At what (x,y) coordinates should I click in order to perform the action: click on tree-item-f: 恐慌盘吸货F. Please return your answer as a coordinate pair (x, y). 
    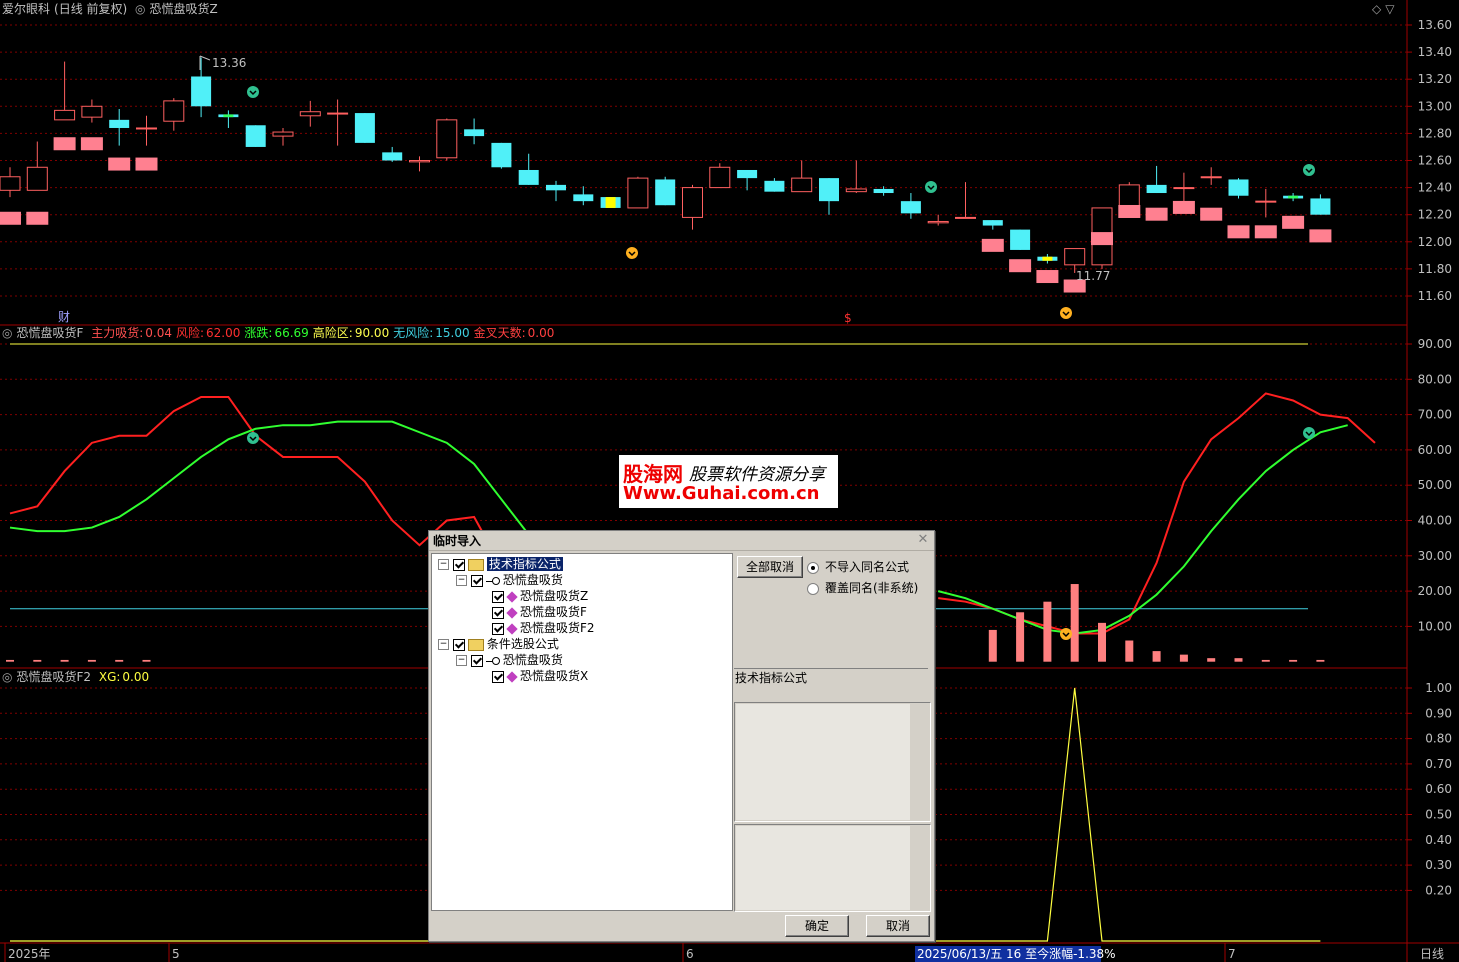
    Looking at the image, I should click on (539, 612).